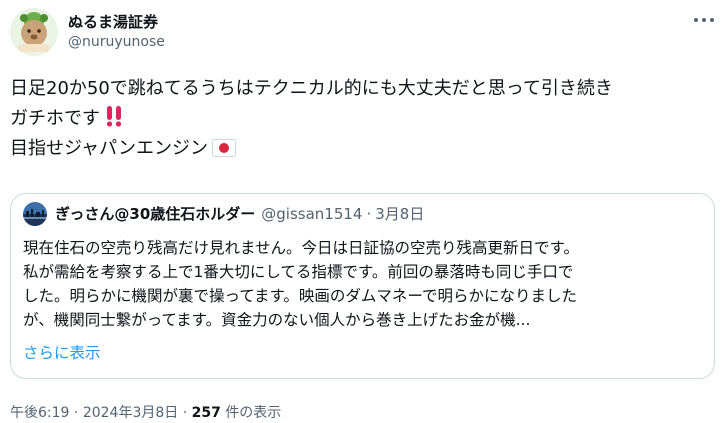 The height and width of the screenshot is (423, 727). Describe the element at coordinates (311, 214) in the screenshot. I see `quoted-author-handle: @gissan1514` at that location.